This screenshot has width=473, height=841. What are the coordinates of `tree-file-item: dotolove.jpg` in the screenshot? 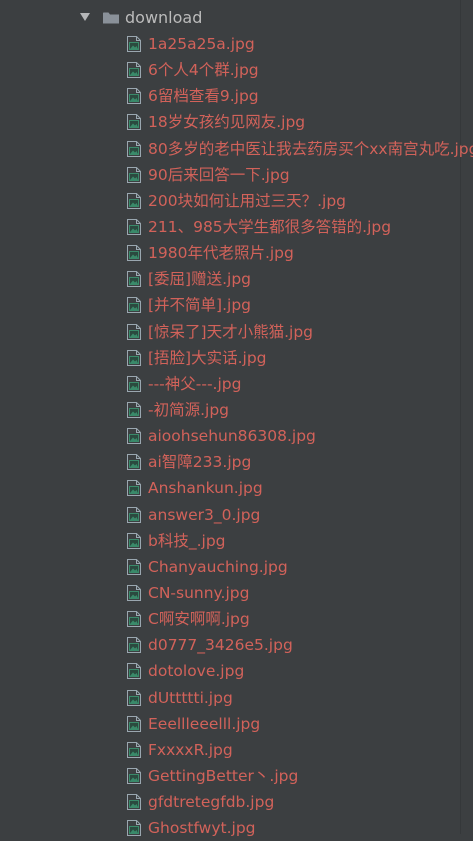 It's located at (236, 671).